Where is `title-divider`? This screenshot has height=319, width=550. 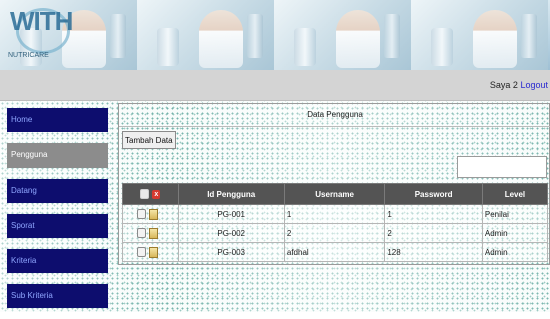 title-divider is located at coordinates (334, 126).